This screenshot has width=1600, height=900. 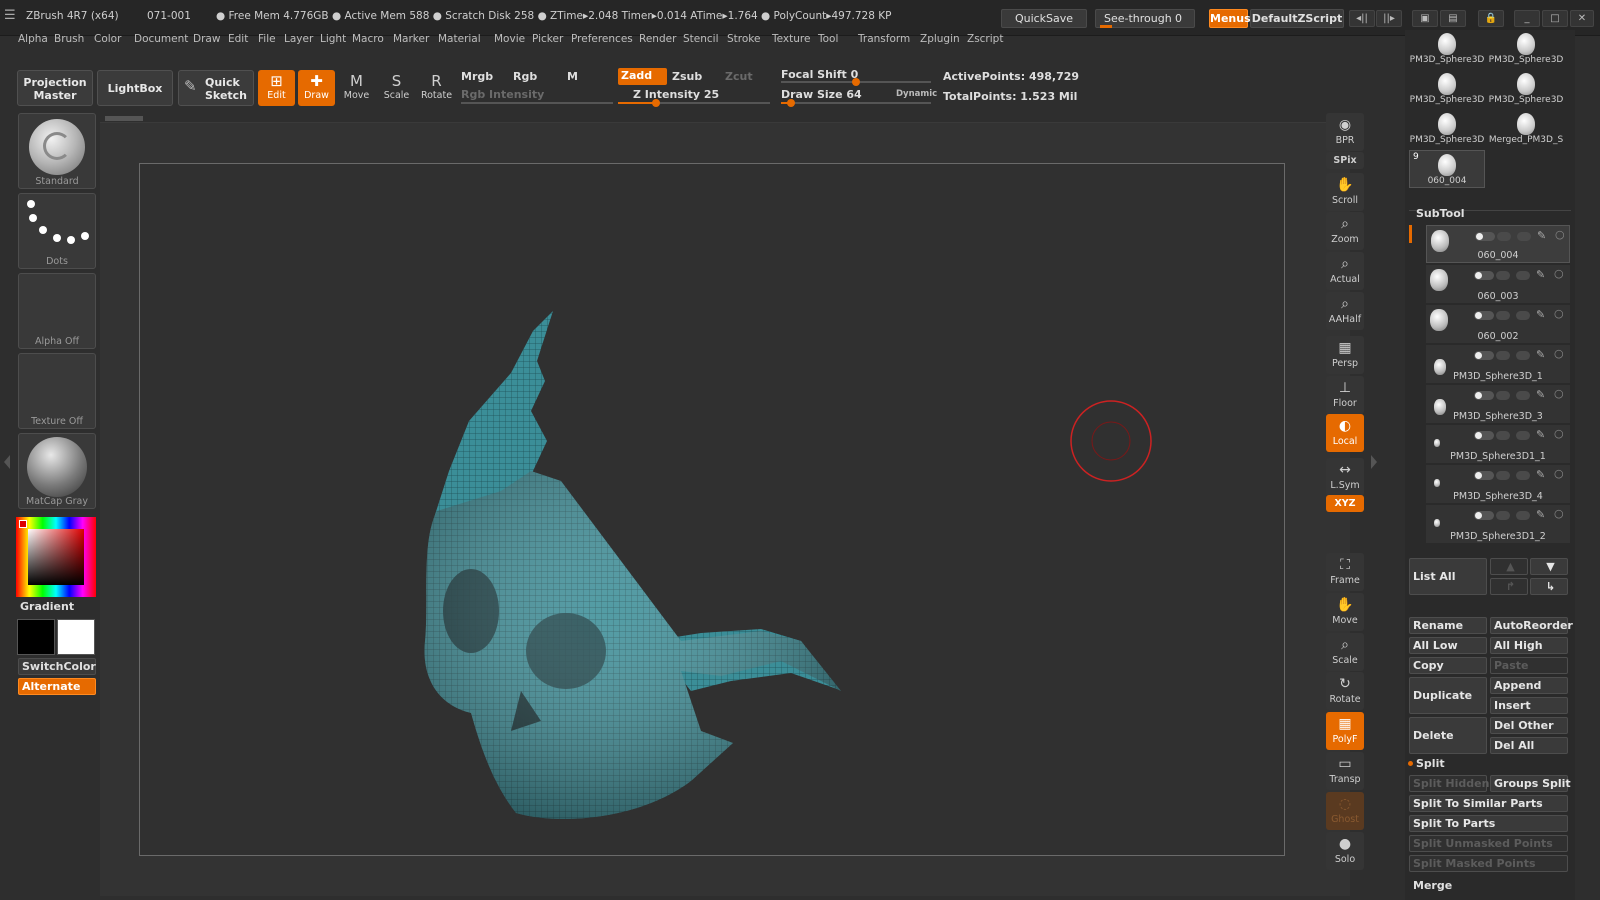 What do you see at coordinates (602, 39) in the screenshot?
I see `menu-preferences: Preferences` at bounding box center [602, 39].